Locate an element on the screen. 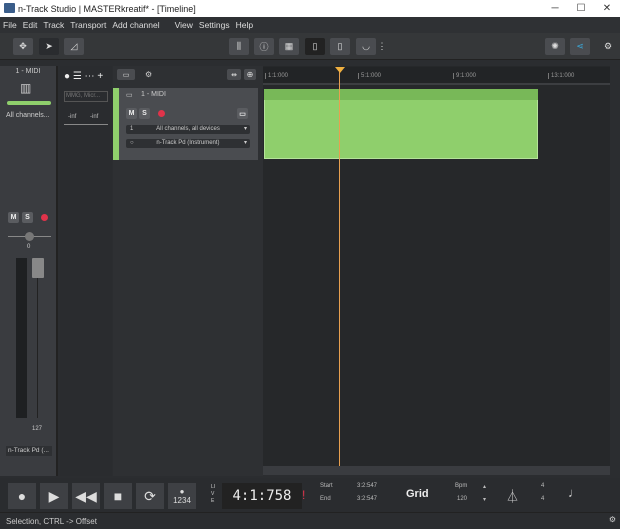  count-in-label: 1234 is located at coordinates (182, 500).